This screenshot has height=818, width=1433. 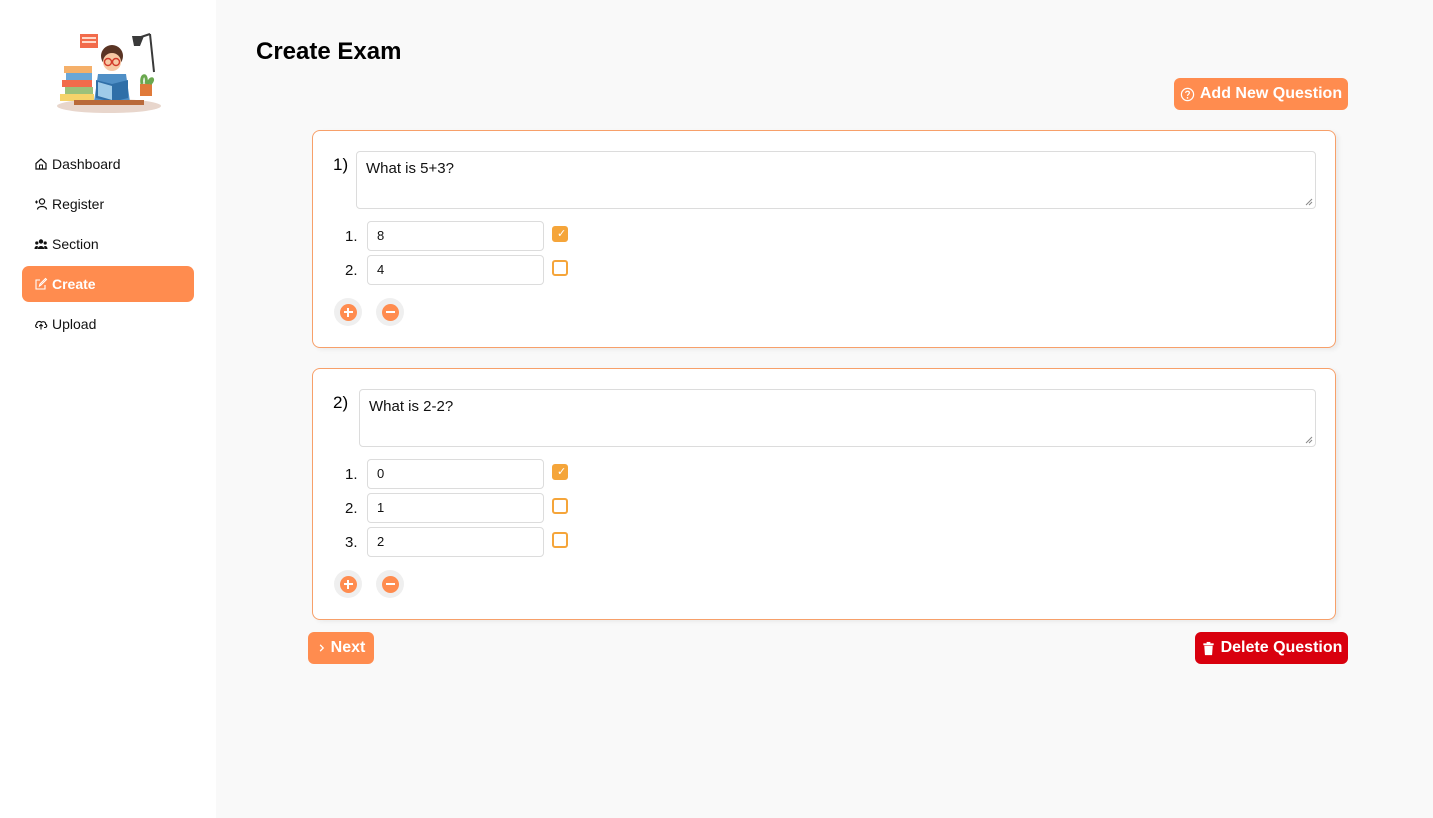 What do you see at coordinates (41, 204) in the screenshot?
I see `user-add-icon` at bounding box center [41, 204].